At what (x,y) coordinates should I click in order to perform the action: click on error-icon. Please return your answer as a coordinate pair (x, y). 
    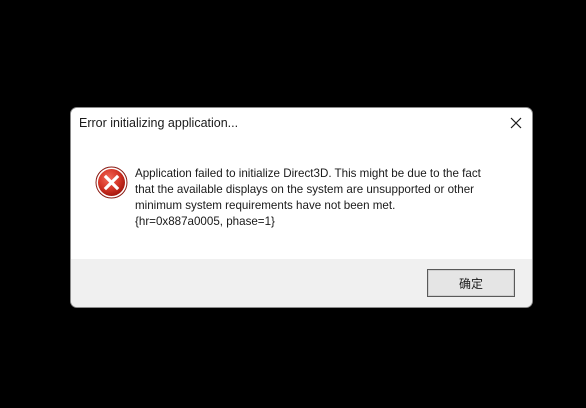
    Looking at the image, I should click on (111, 182).